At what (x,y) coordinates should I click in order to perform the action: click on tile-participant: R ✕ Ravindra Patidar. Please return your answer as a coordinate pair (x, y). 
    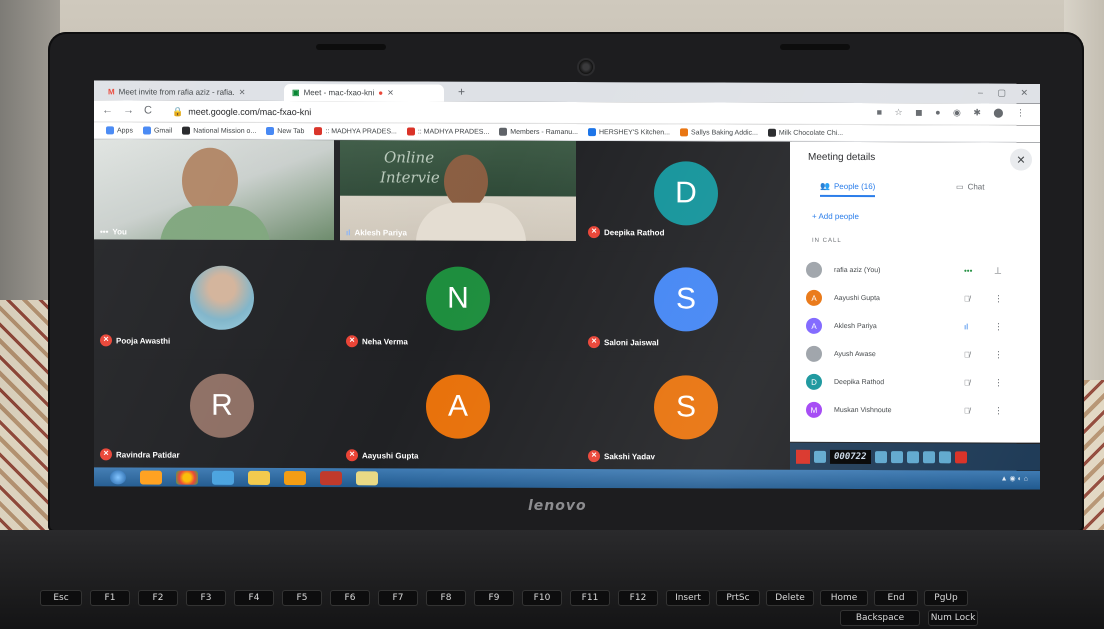
    Looking at the image, I should click on (214, 412).